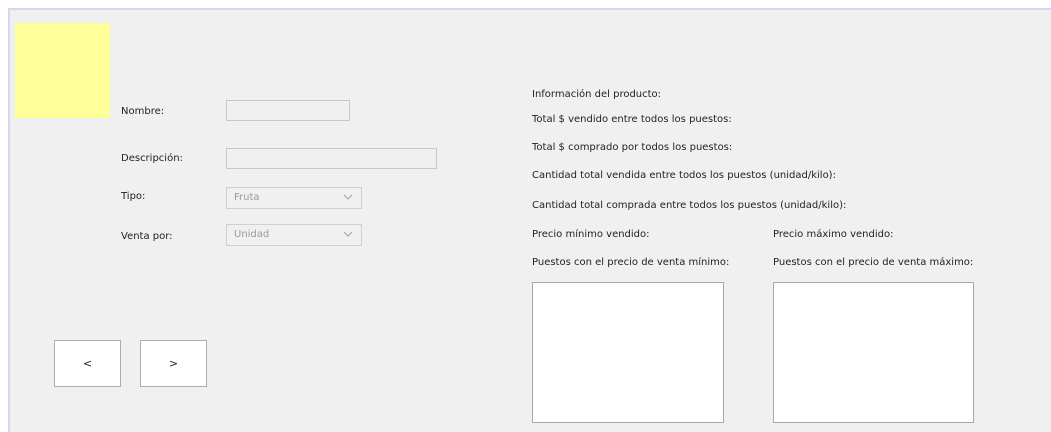 The width and height of the screenshot is (1051, 432). What do you see at coordinates (873, 262) in the screenshot?
I see `puestos-maximo-label: Puestos con el precio de venta máximo:` at bounding box center [873, 262].